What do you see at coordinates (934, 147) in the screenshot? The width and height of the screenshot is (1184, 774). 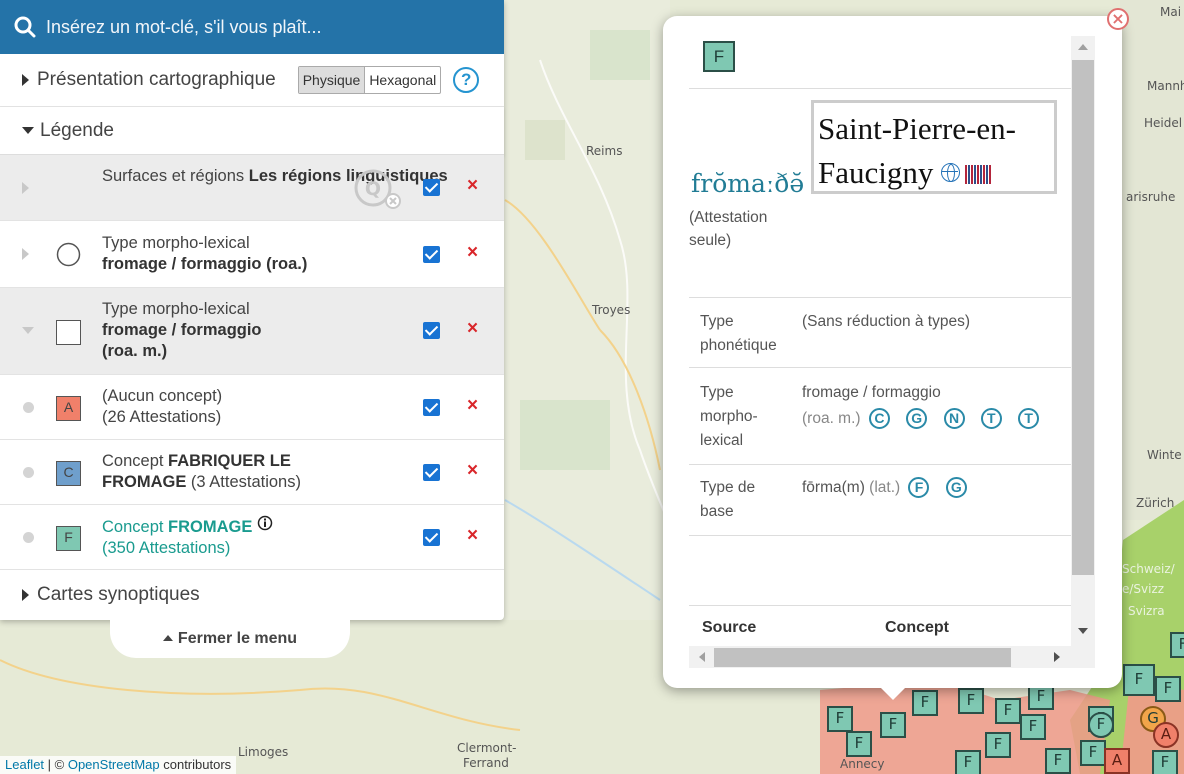 I see `place-box: Saint-Pierre-en-Faucigny` at bounding box center [934, 147].